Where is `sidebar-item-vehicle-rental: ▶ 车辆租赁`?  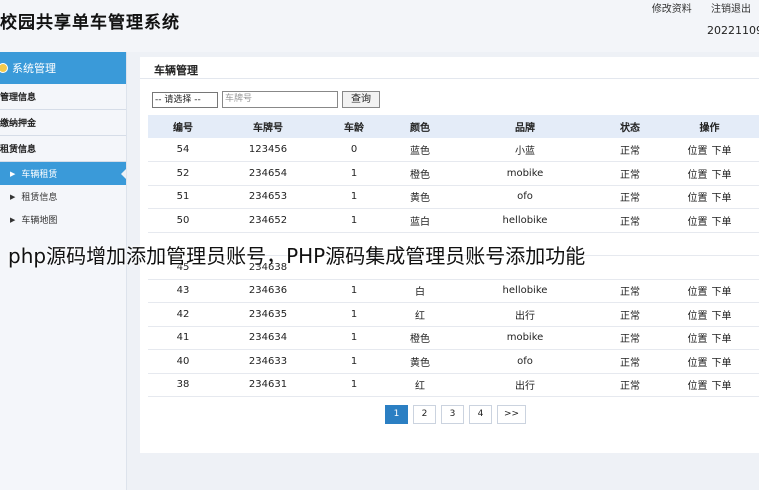
sidebar-item-vehicle-rental: ▶ 车辆租赁 is located at coordinates (63, 173).